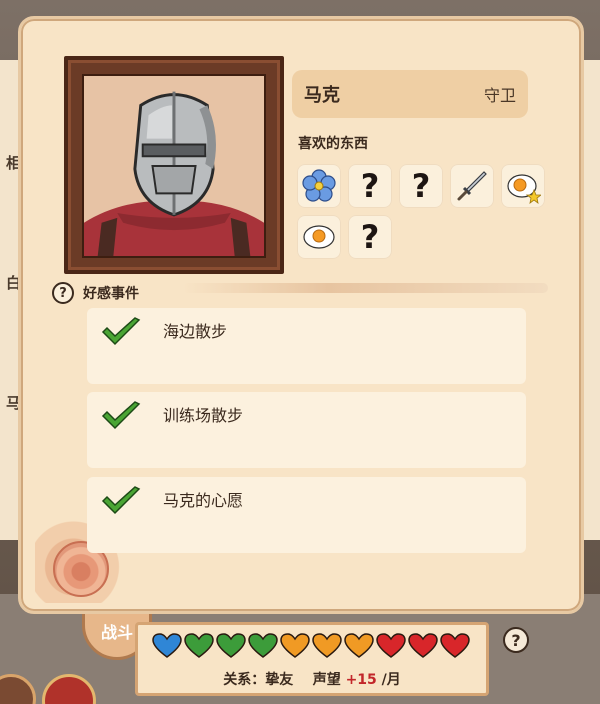 This screenshot has height=704, width=600. I want to click on affection-event-card: 训练场散步, so click(306, 430).